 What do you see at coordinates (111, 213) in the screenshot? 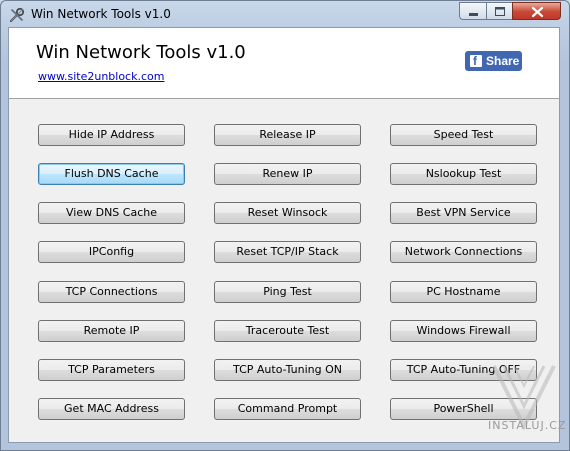
I see `view-dns-cache-button: View DNS Cache` at bounding box center [111, 213].